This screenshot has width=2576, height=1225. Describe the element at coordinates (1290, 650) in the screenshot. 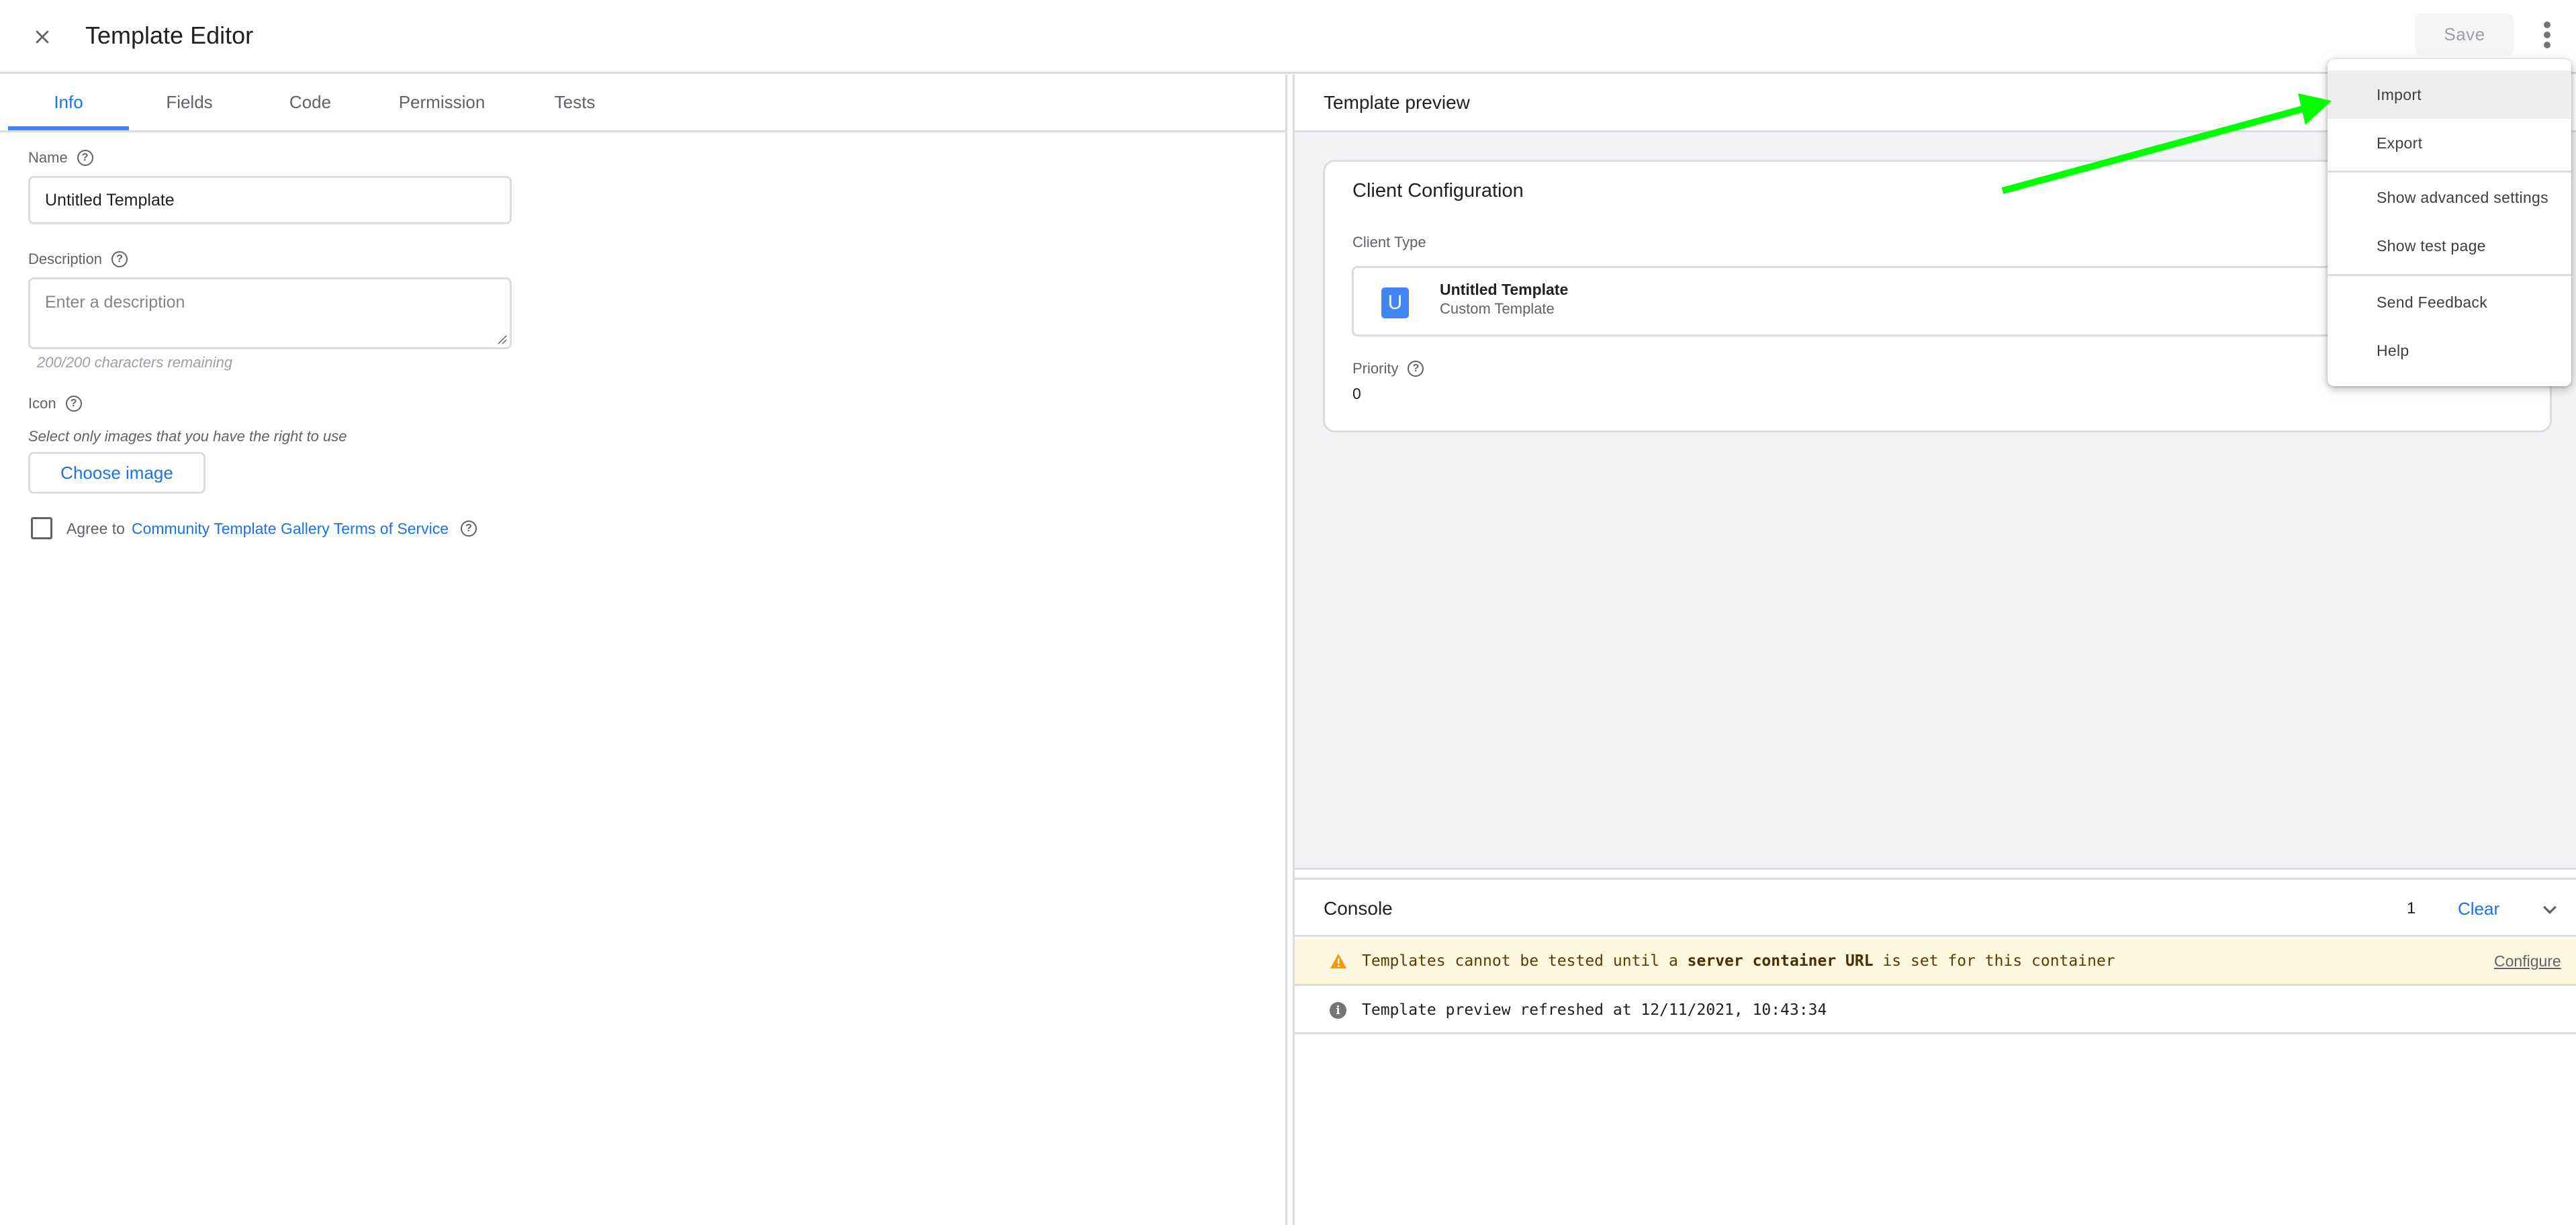

I see `panel-splitter` at that location.